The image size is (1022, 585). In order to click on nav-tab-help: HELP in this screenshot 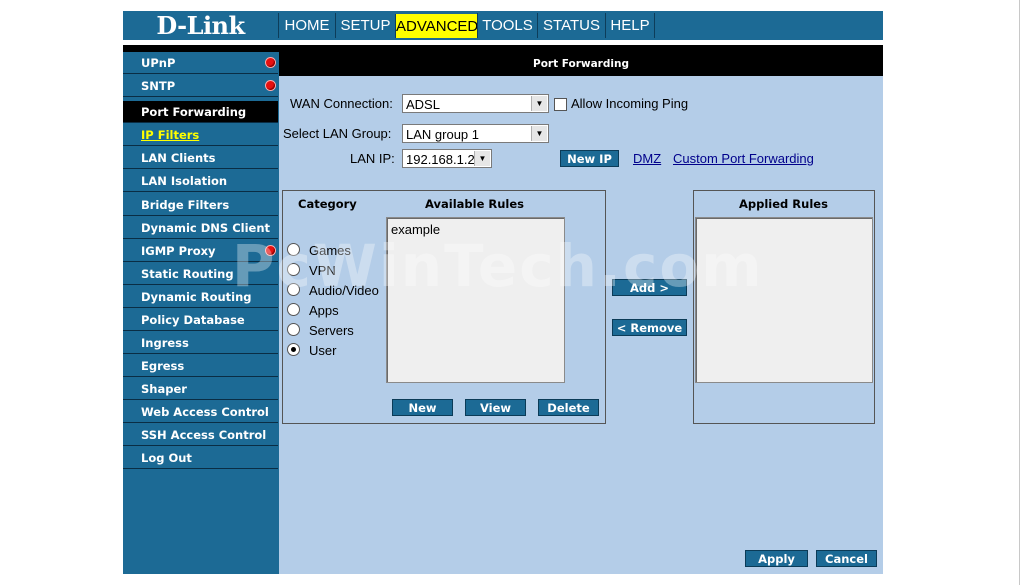, I will do `click(630, 25)`.